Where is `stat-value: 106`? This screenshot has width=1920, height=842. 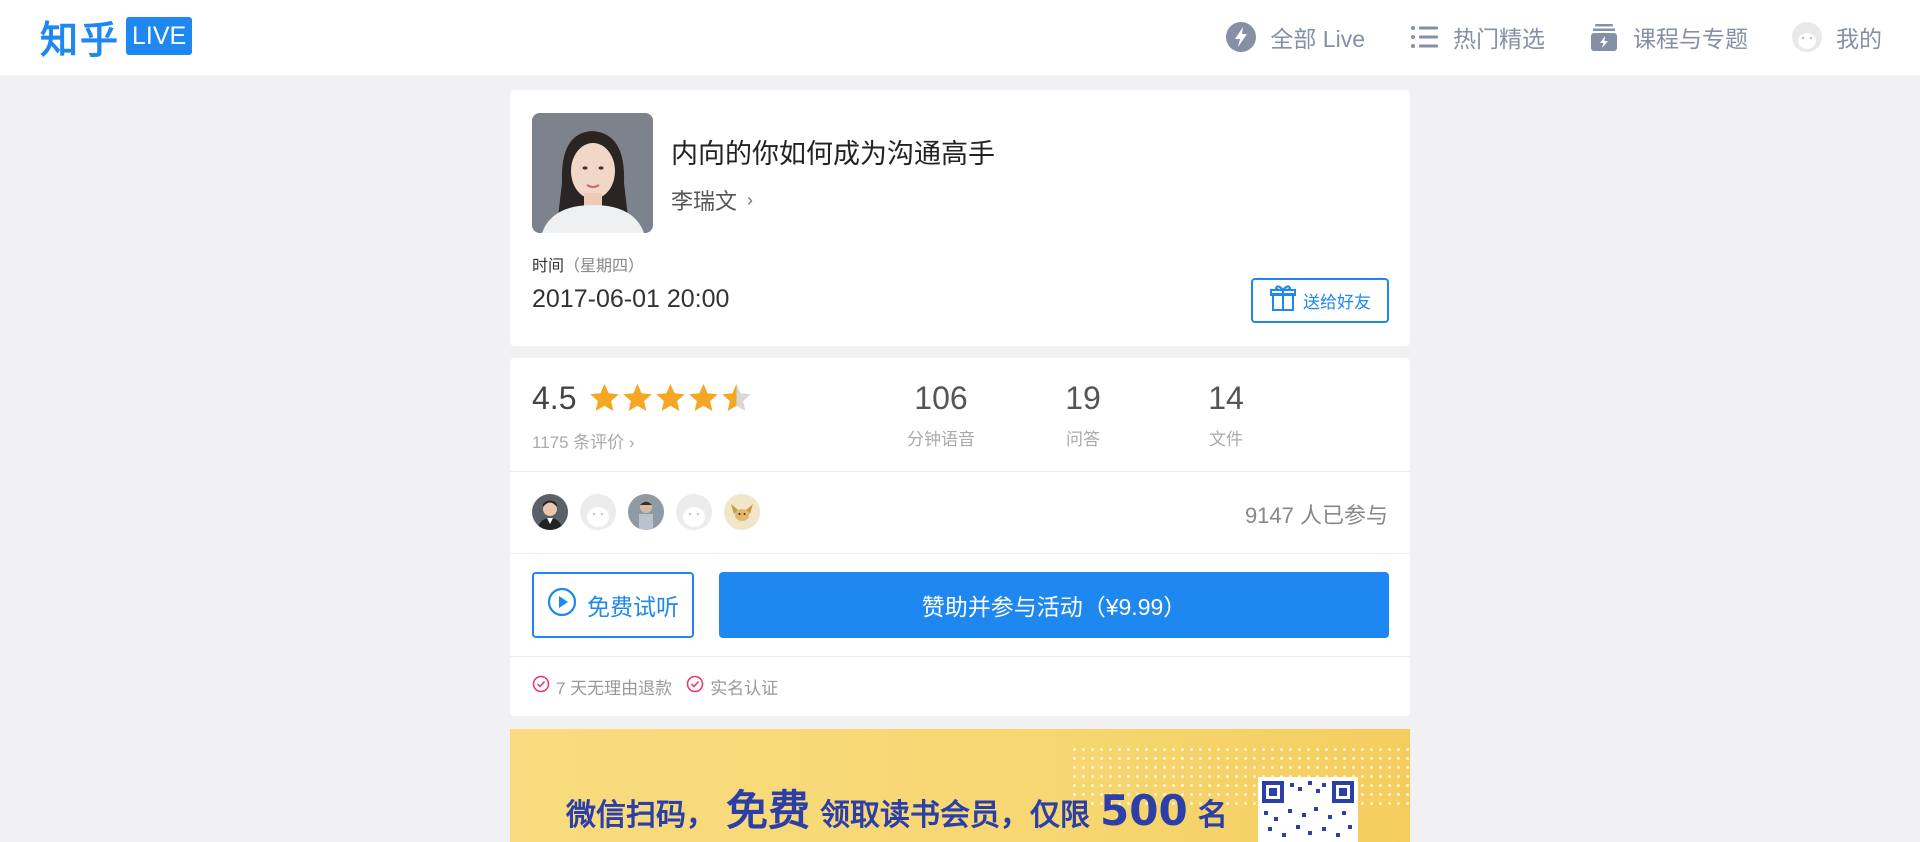 stat-value: 106 is located at coordinates (941, 398).